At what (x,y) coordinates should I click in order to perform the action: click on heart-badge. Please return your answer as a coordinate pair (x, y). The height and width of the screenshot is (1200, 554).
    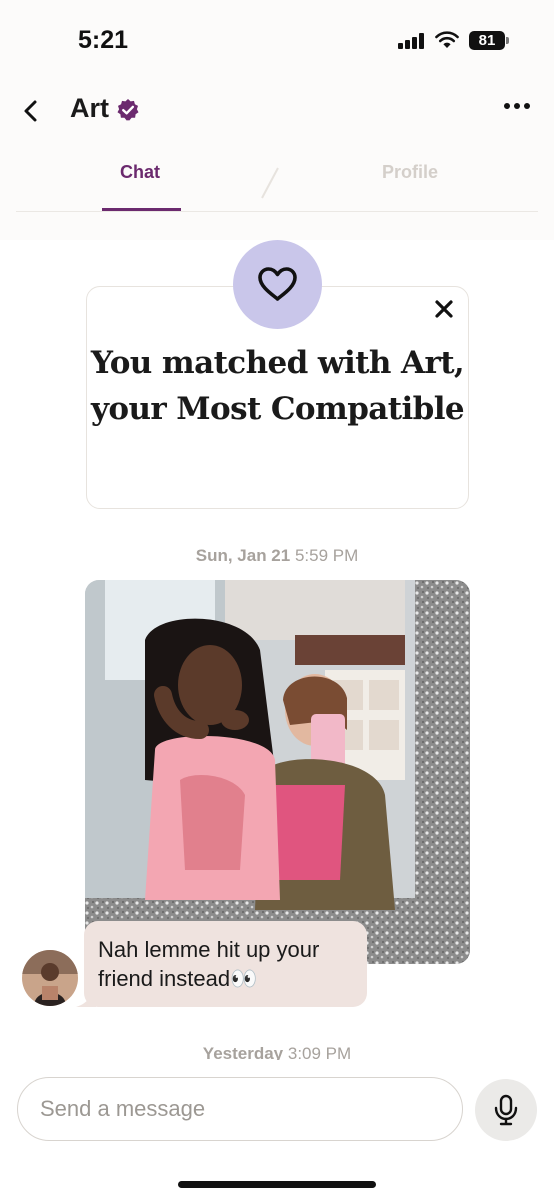
    Looking at the image, I should click on (277, 284).